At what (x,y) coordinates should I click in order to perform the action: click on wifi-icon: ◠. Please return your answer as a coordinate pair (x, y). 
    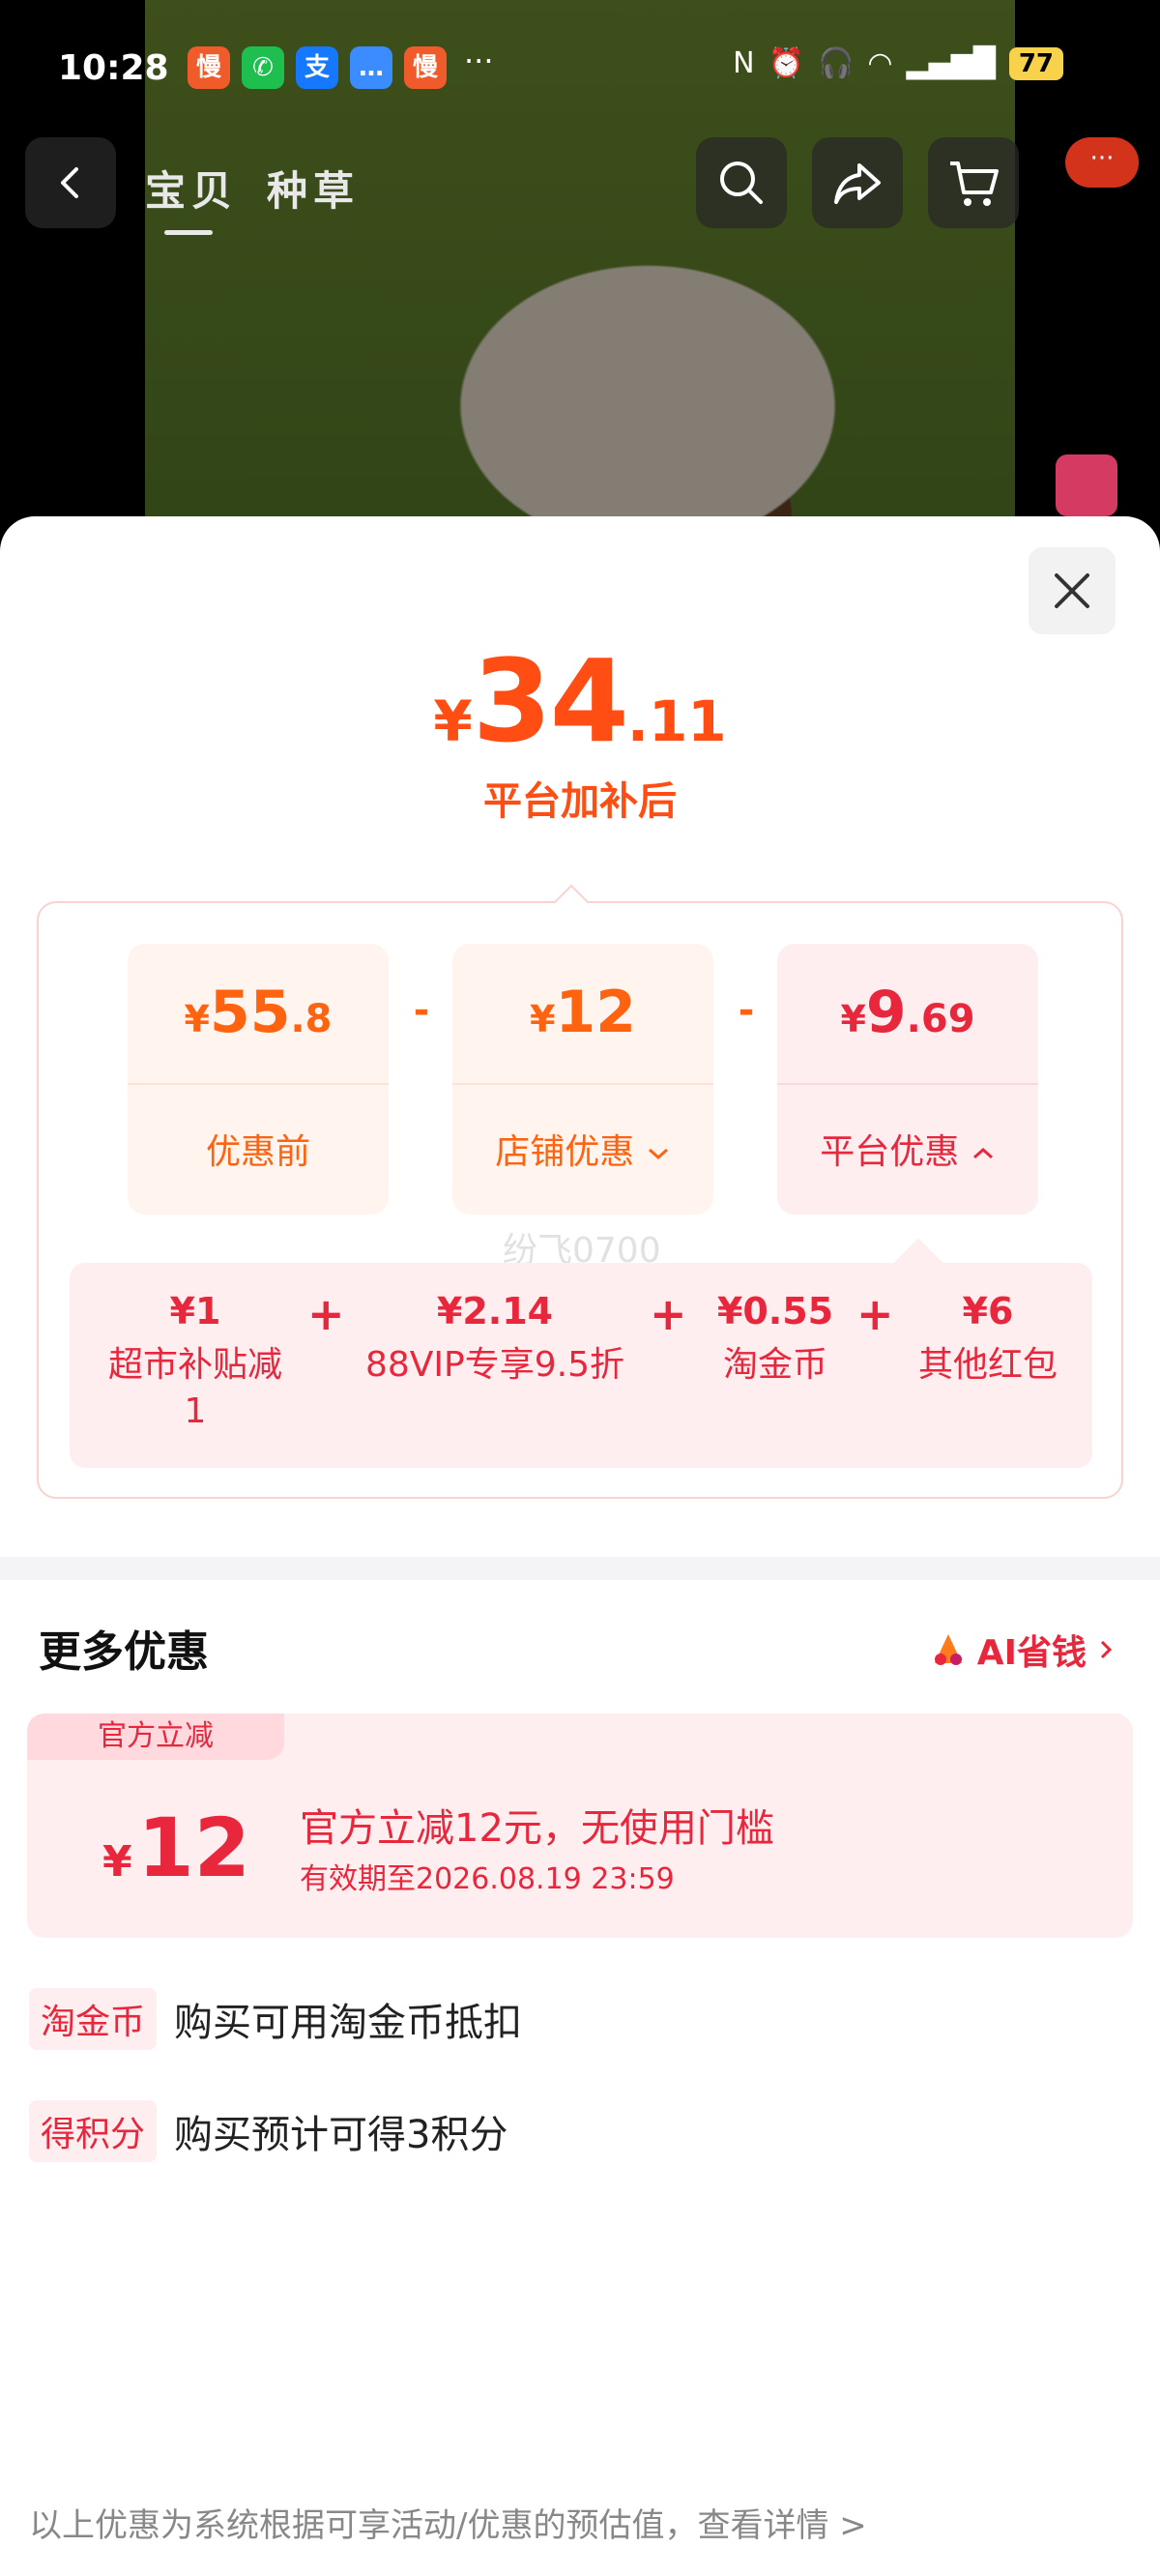
    Looking at the image, I should click on (880, 63).